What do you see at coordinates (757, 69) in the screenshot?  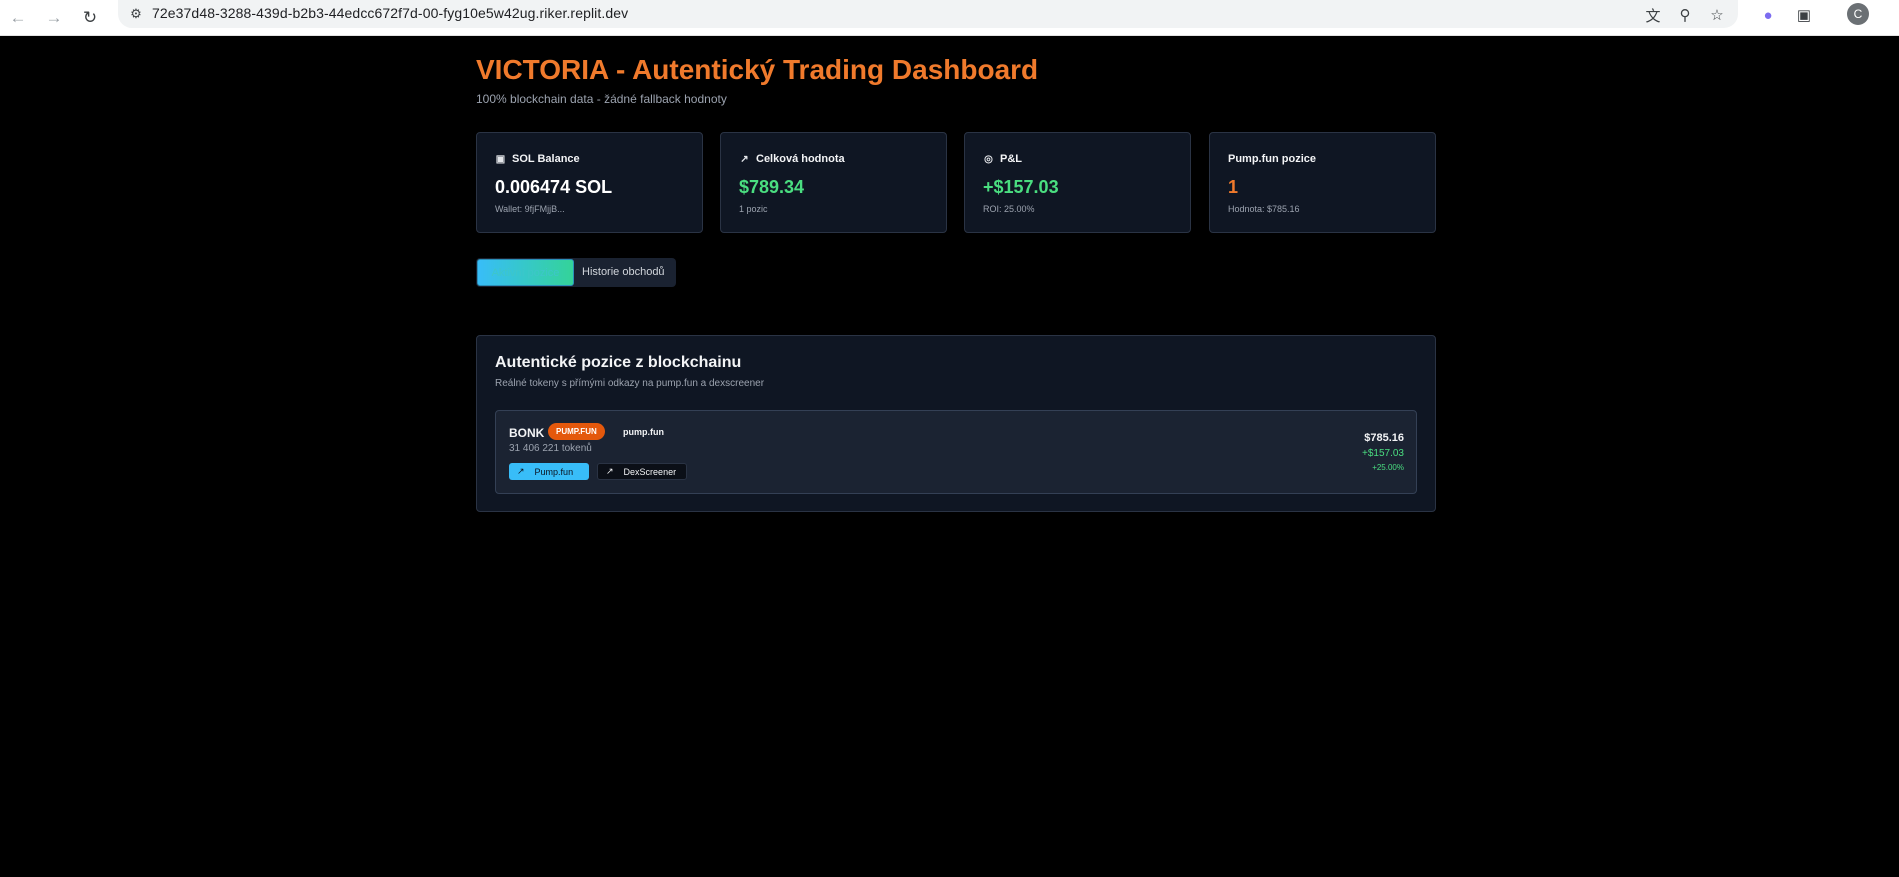 I see `page-title: VICTORIA - Autentický Trading Dashboard` at bounding box center [757, 69].